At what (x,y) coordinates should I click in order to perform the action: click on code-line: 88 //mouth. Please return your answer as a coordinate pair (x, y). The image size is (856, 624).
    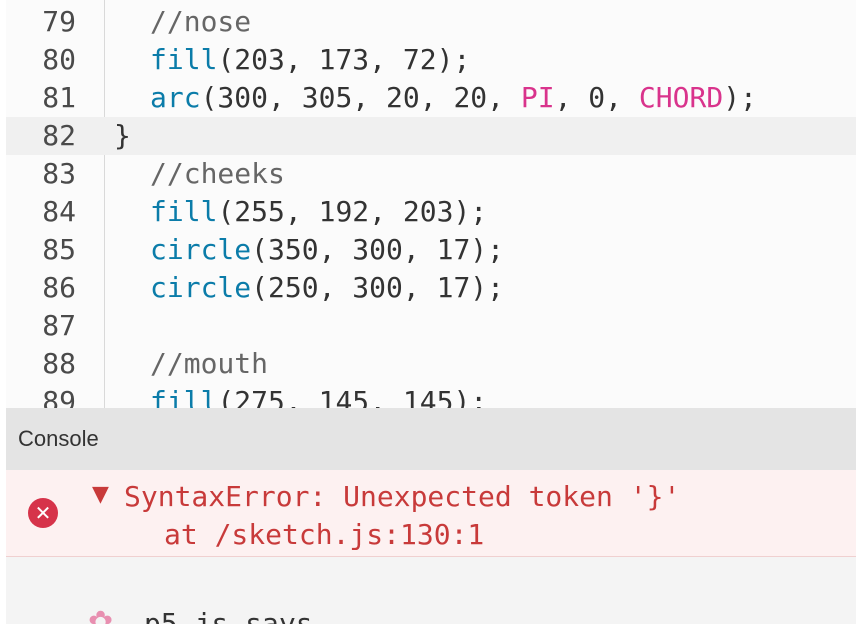
    Looking at the image, I should click on (431, 364).